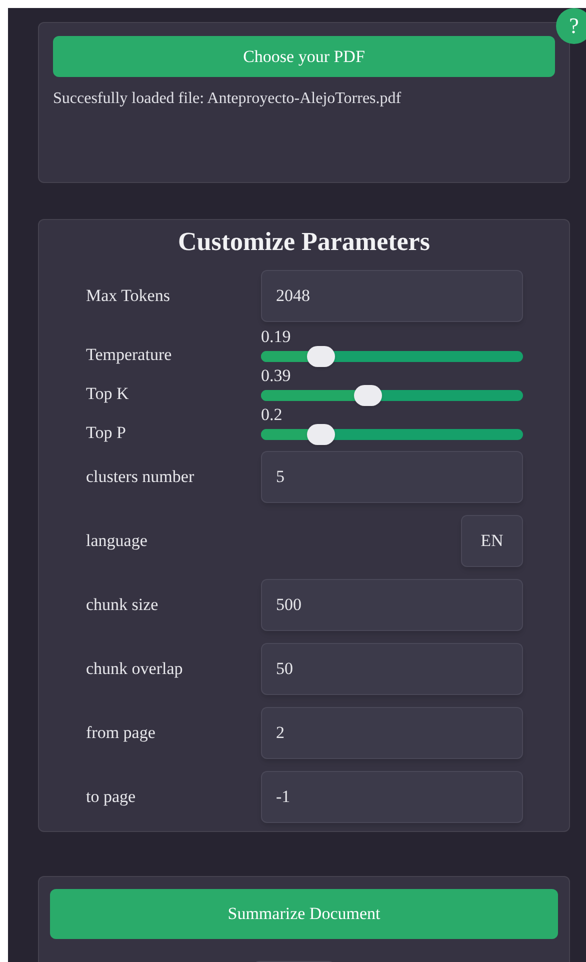  I want to click on parameter-label: to page, so click(111, 797).